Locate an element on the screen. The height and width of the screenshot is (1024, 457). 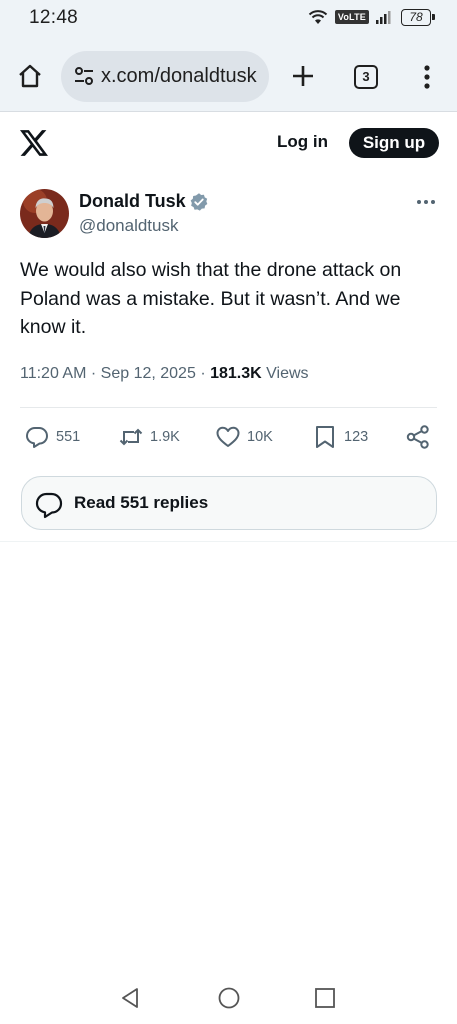
more-horizontal-icon is located at coordinates (426, 202).